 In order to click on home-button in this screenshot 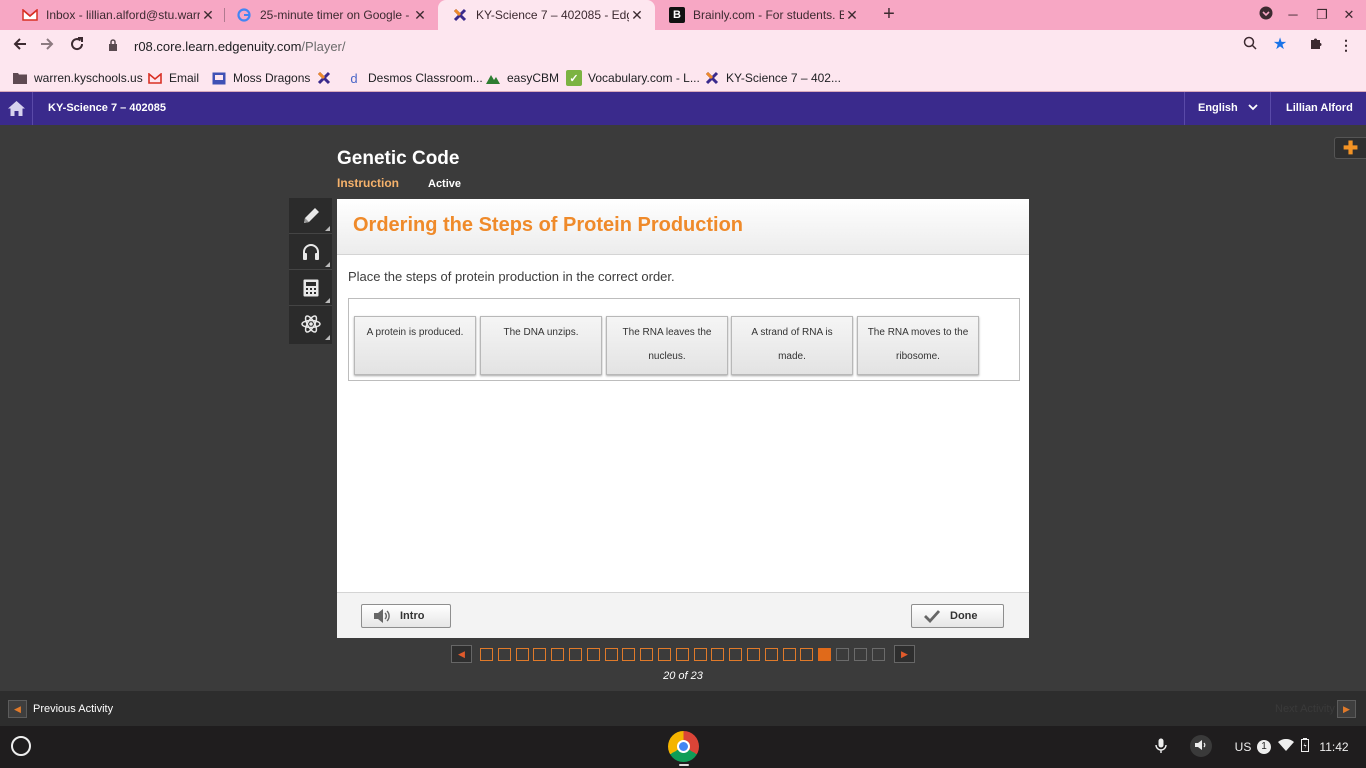, I will do `click(16, 108)`.